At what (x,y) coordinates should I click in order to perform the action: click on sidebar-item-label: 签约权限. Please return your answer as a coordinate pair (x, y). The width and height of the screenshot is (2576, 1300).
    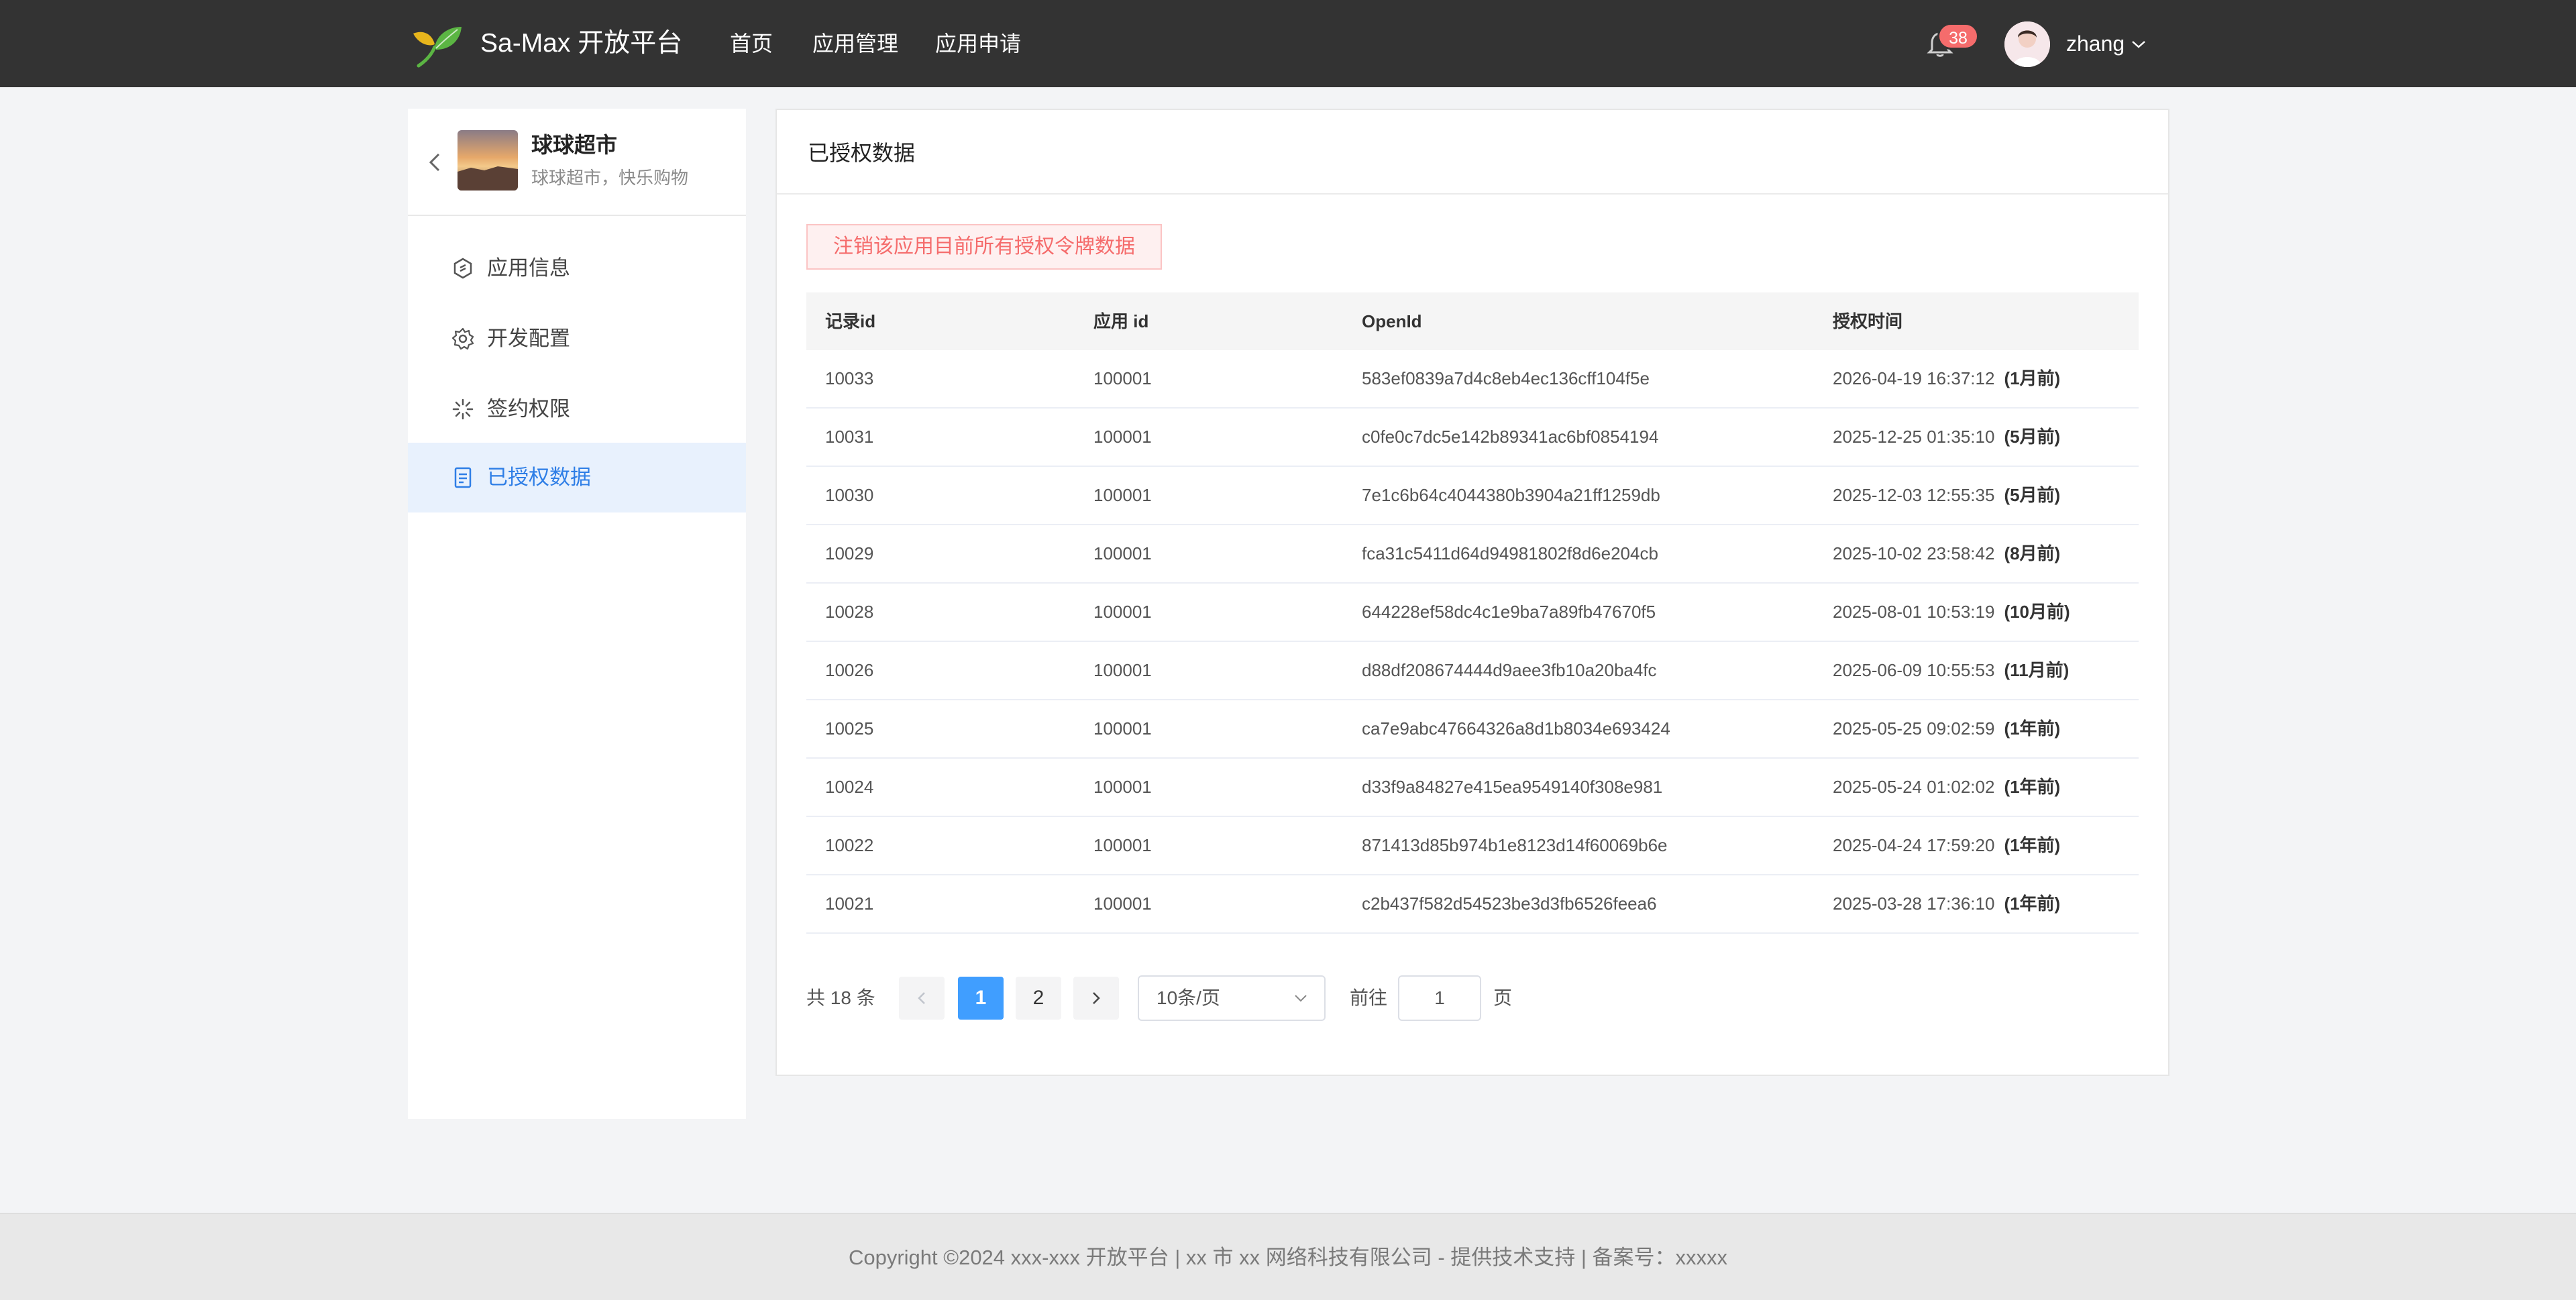
    Looking at the image, I should click on (528, 409).